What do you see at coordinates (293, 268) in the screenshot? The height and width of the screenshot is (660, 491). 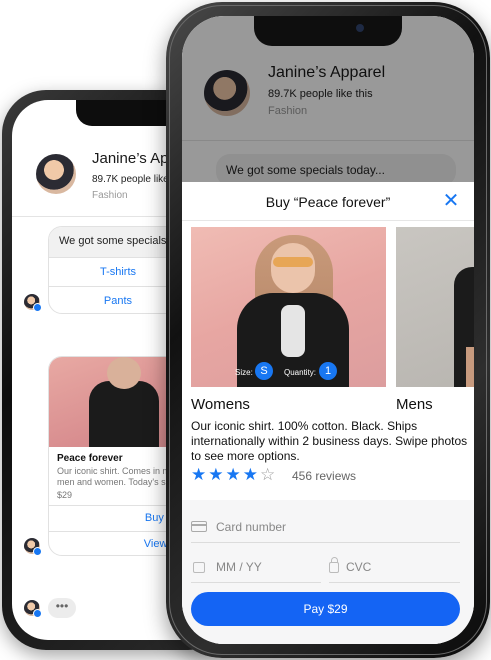 I see `face-shape` at bounding box center [293, 268].